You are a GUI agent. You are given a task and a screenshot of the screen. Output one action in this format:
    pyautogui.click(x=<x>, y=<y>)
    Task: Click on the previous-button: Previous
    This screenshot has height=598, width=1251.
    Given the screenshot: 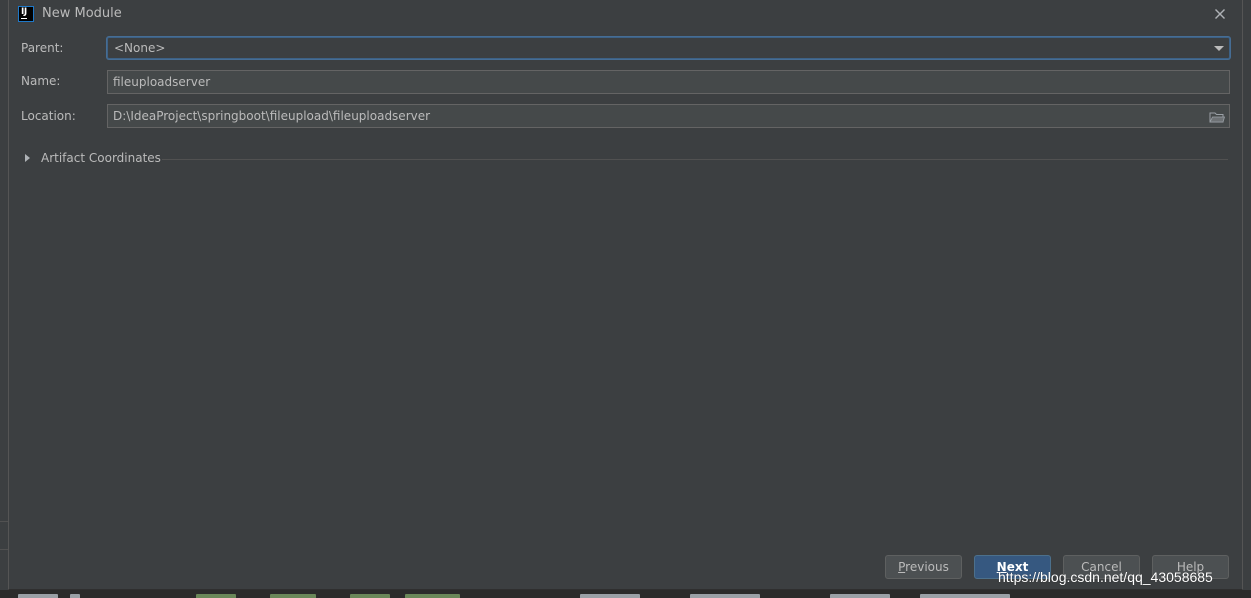 What is the action you would take?
    pyautogui.click(x=923, y=567)
    